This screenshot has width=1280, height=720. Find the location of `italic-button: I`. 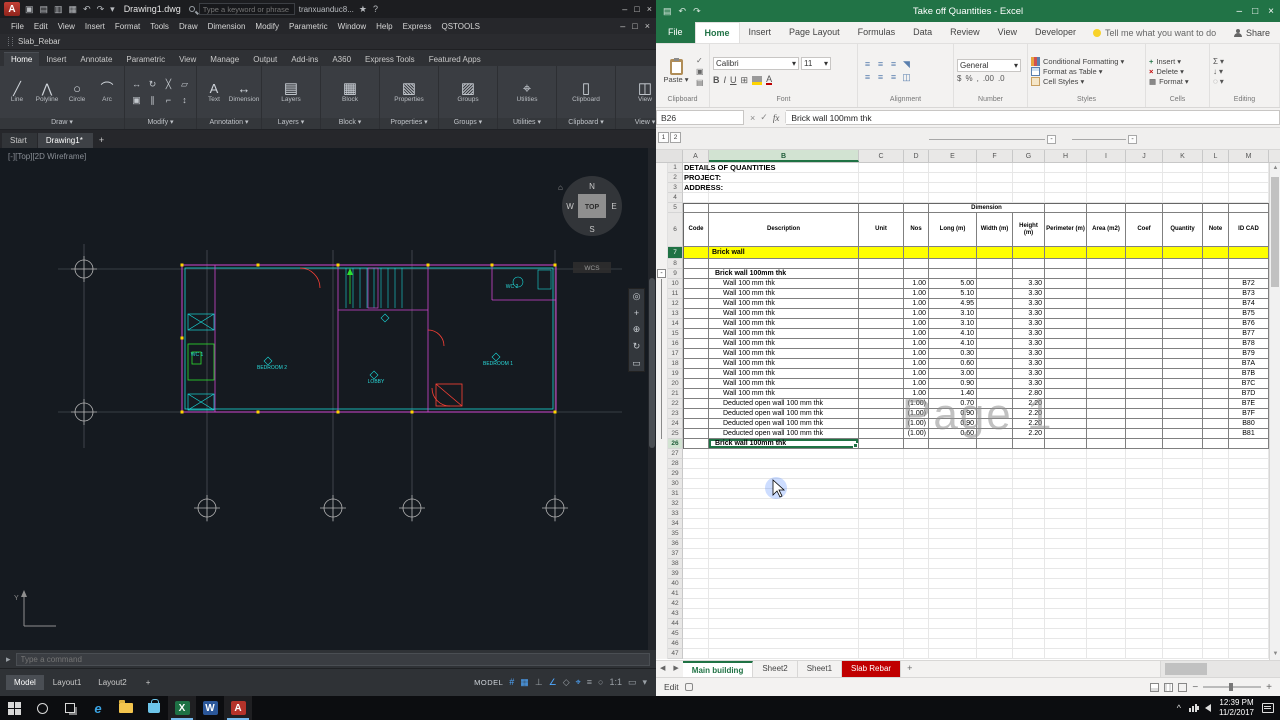

italic-button: I is located at coordinates (725, 80).